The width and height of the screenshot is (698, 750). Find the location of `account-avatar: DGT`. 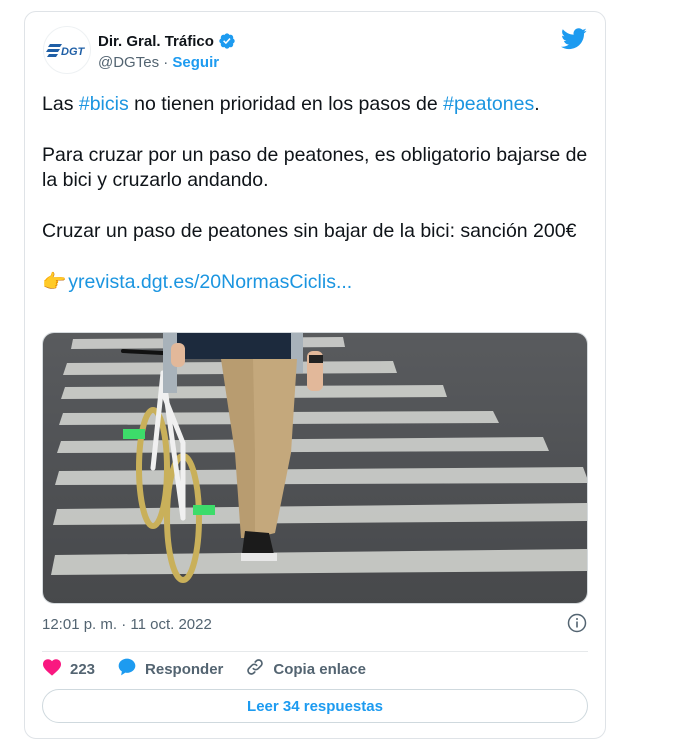

account-avatar: DGT is located at coordinates (67, 50).